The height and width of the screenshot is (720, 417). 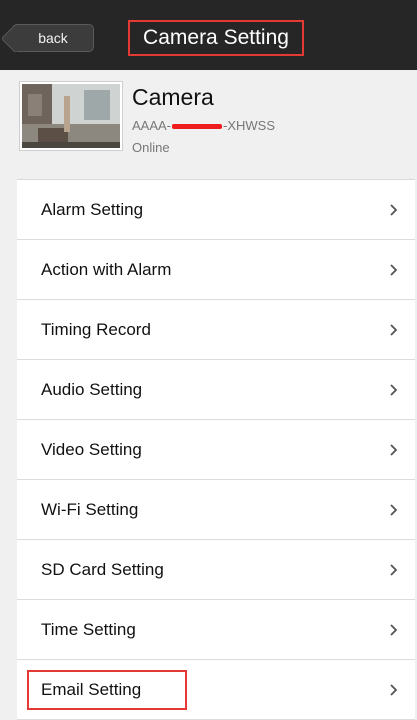 I want to click on menu-item-video-setting: Video Setting, so click(x=216, y=450).